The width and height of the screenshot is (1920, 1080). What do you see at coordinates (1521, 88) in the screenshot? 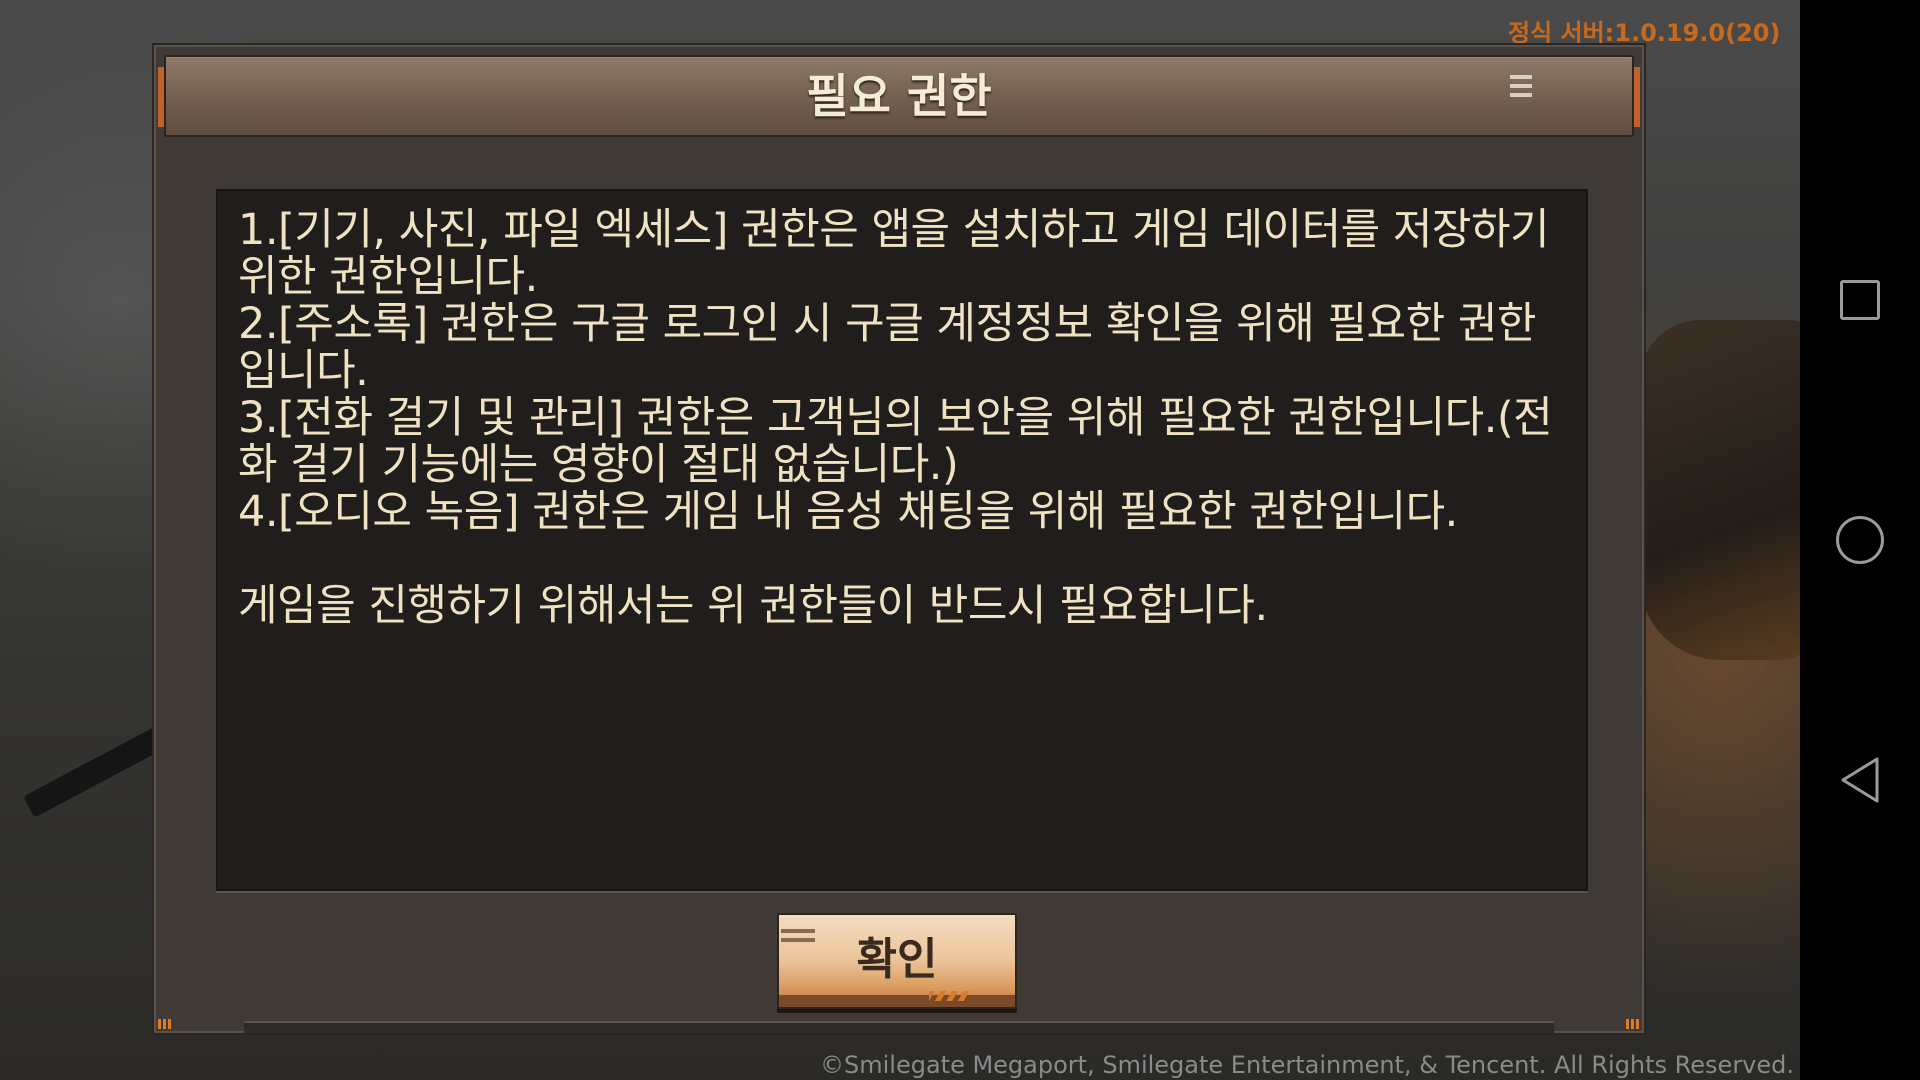
I see `menu-icon` at bounding box center [1521, 88].